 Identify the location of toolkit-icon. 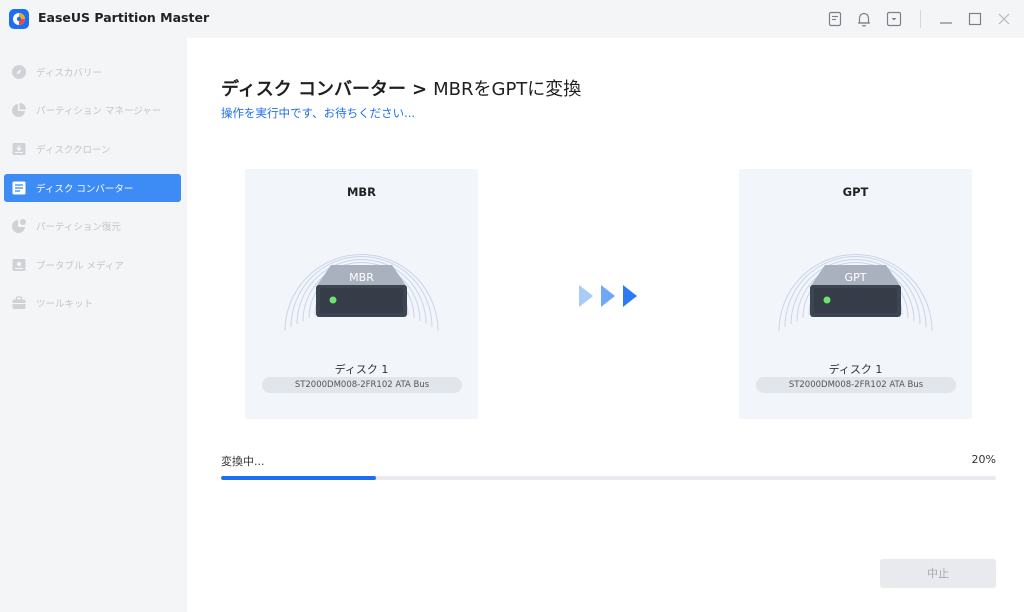
(19, 302).